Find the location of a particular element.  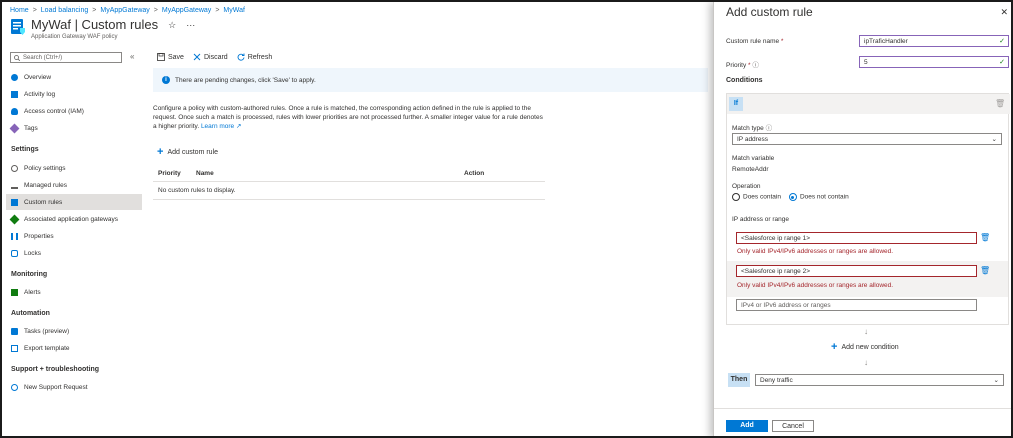

nav-section-settings: Settings is located at coordinates (25, 149).